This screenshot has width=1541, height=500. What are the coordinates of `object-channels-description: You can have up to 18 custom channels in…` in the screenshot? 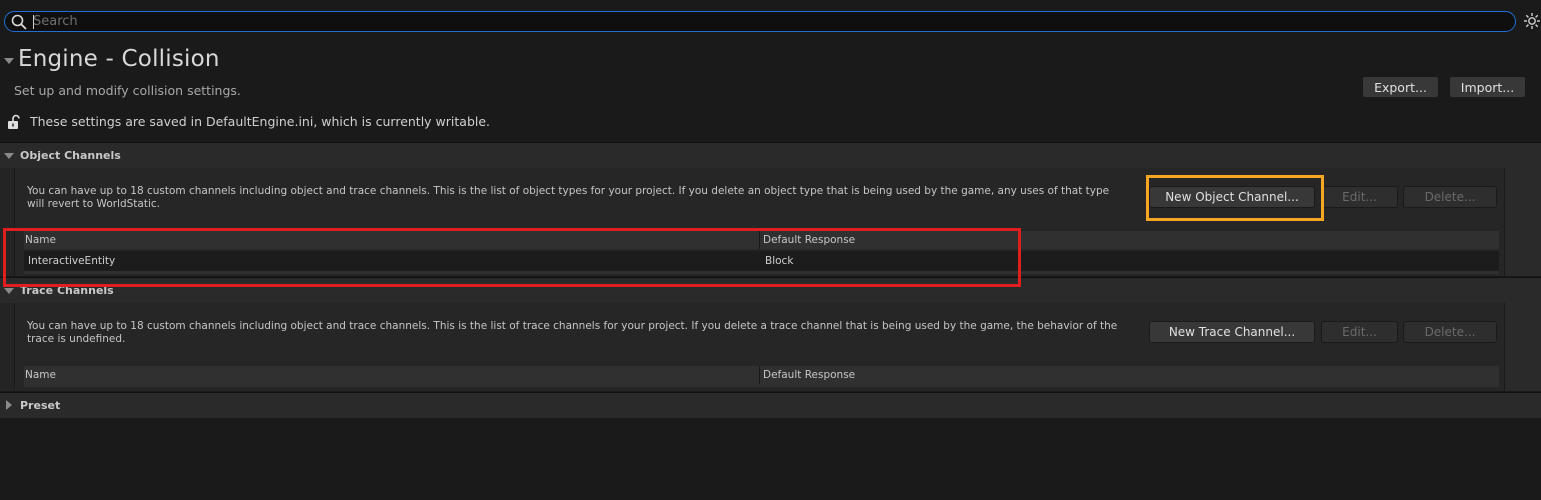 It's located at (568, 197).